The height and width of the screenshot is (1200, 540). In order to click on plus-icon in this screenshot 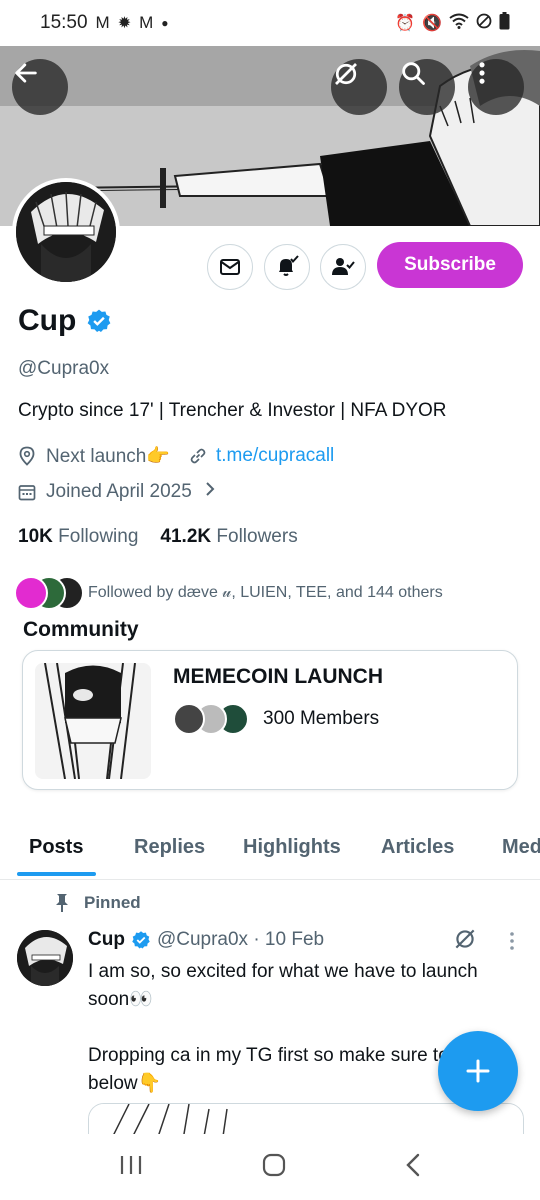, I will do `click(478, 1071)`.